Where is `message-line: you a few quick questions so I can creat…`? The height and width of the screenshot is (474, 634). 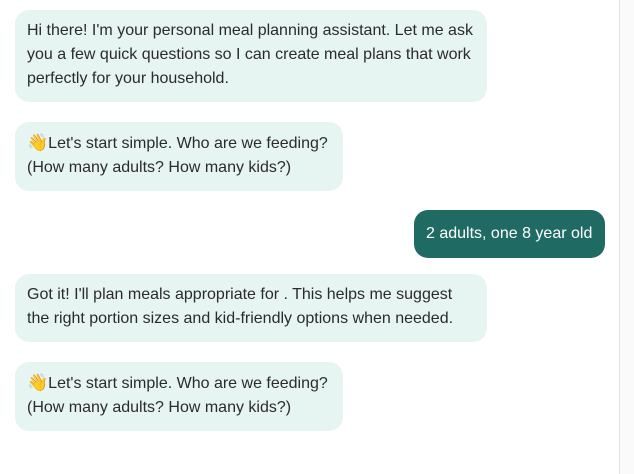 message-line: you a few quick questions so I can creat… is located at coordinates (249, 54).